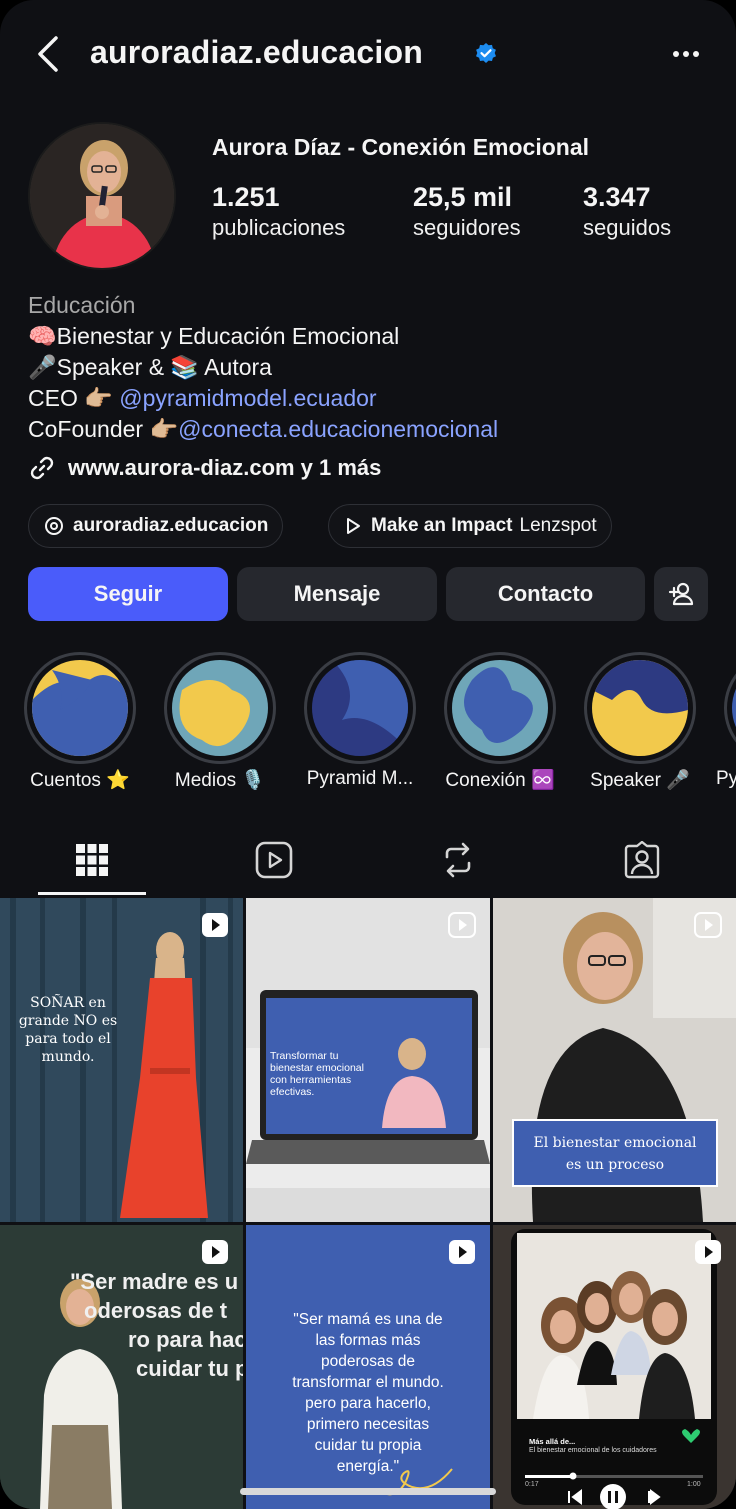 This screenshot has height=1509, width=736. Describe the element at coordinates (68, 1003) in the screenshot. I see `post-caption-line: SOÑAR en` at that location.